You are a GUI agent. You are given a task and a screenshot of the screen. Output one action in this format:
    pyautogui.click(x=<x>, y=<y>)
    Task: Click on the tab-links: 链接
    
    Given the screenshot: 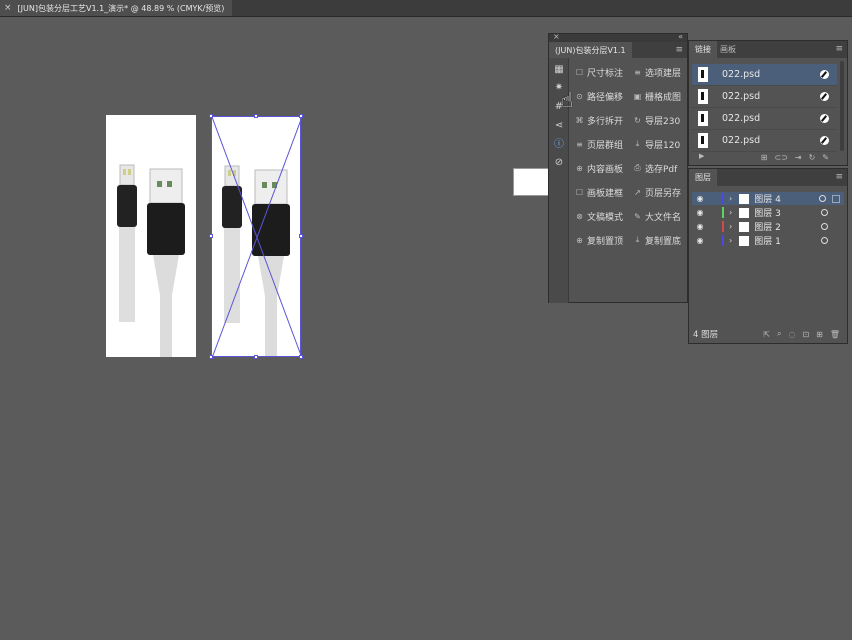 What is the action you would take?
    pyautogui.click(x=703, y=49)
    